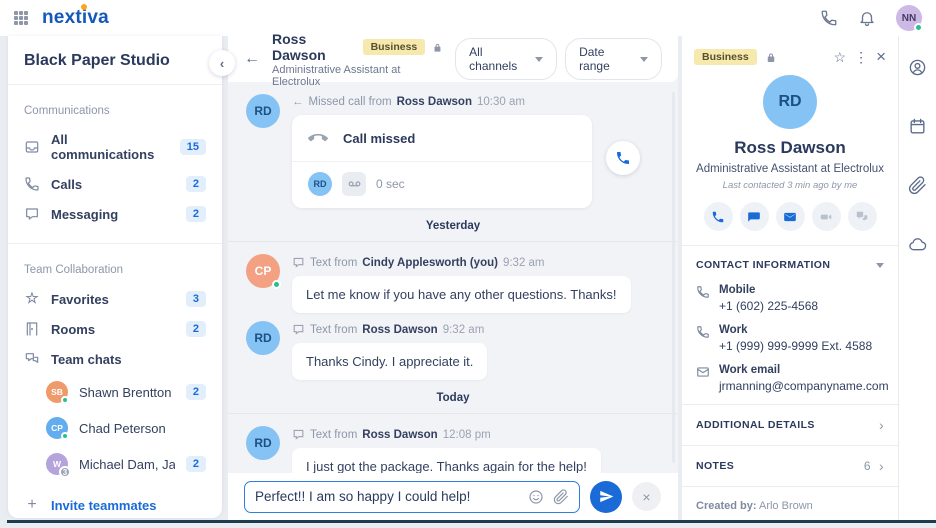 This screenshot has width=936, height=528. I want to click on close-composer-button: ×, so click(646, 496).